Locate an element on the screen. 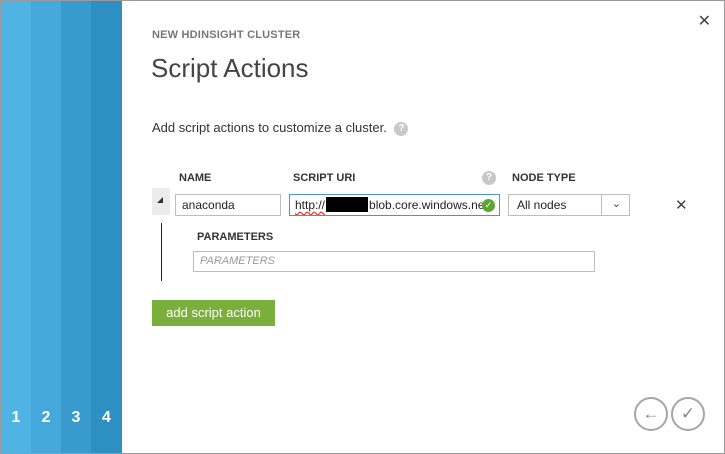  node-type-select: All nodes ⌄ is located at coordinates (569, 205).